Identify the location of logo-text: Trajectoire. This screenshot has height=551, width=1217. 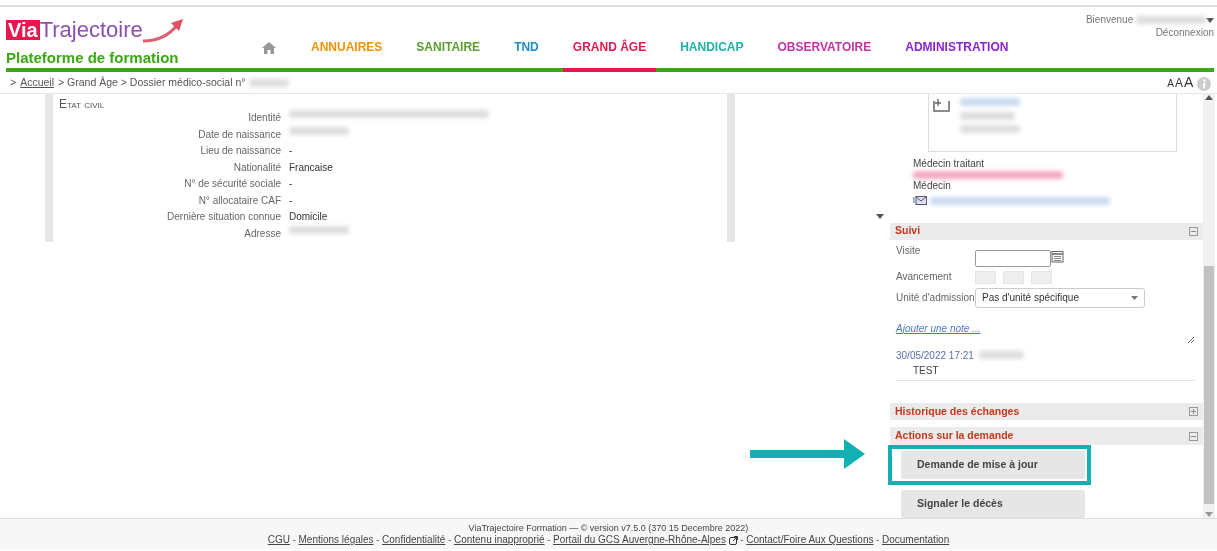
(91, 30).